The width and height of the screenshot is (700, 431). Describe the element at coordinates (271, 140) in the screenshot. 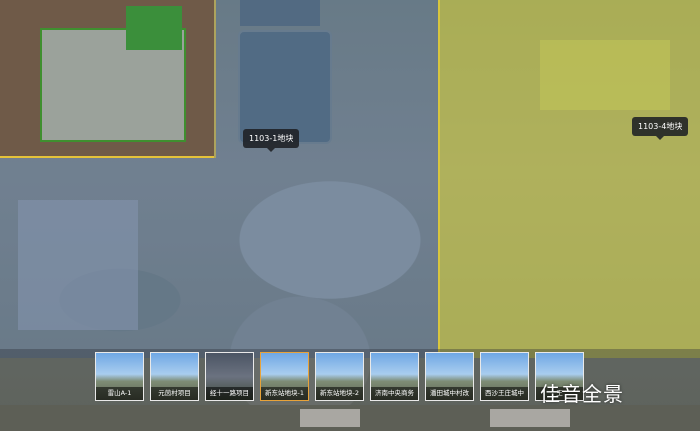

I see `marker-1103-1: 1103-1地块` at that location.